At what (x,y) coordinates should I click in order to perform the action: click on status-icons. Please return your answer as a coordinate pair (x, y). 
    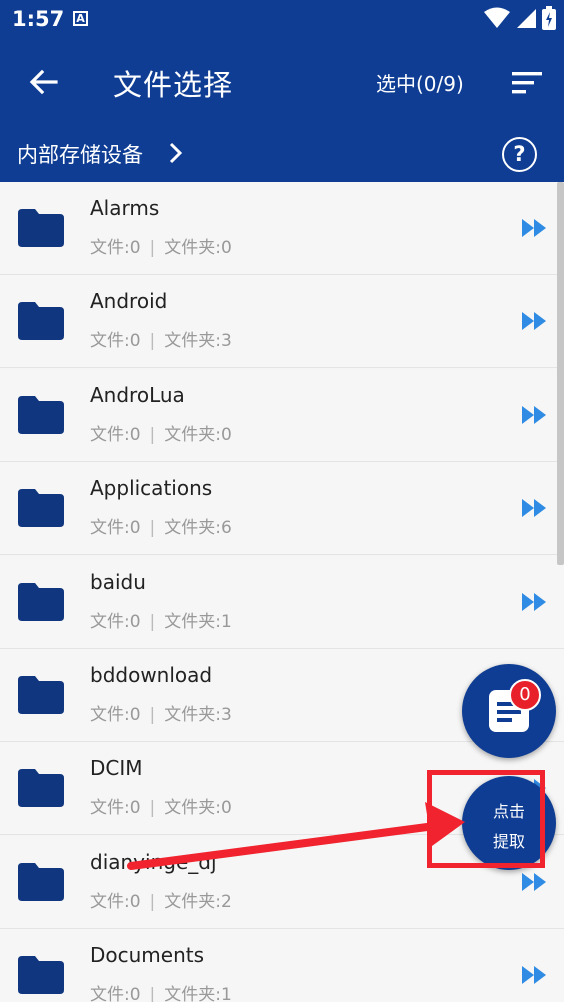
    Looking at the image, I should click on (519, 20).